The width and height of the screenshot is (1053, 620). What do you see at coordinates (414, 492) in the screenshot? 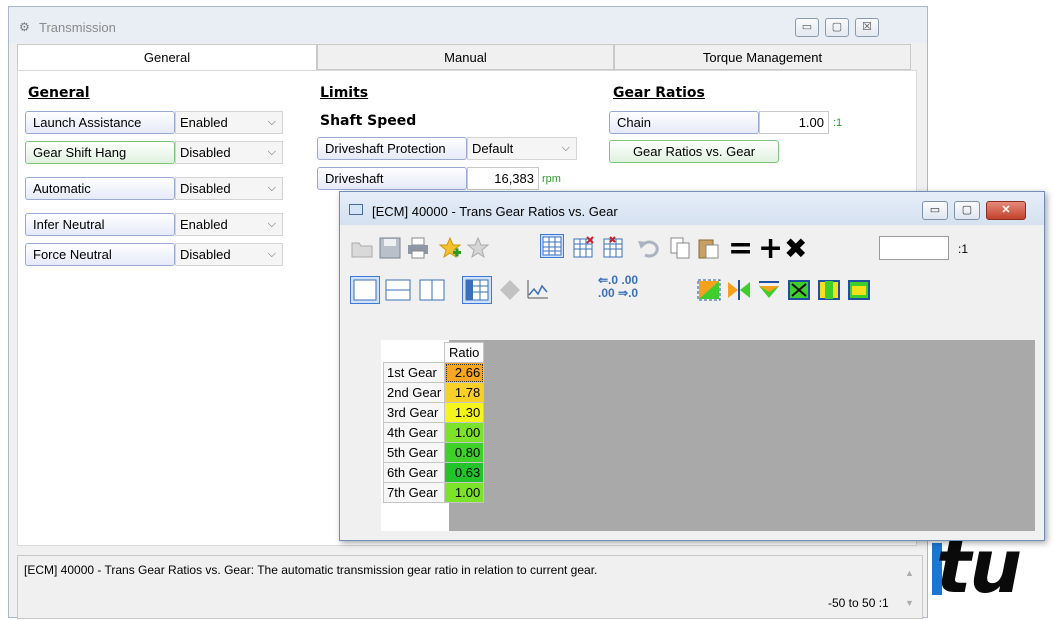
I see `gear-row-header: 7th Gear` at bounding box center [414, 492].